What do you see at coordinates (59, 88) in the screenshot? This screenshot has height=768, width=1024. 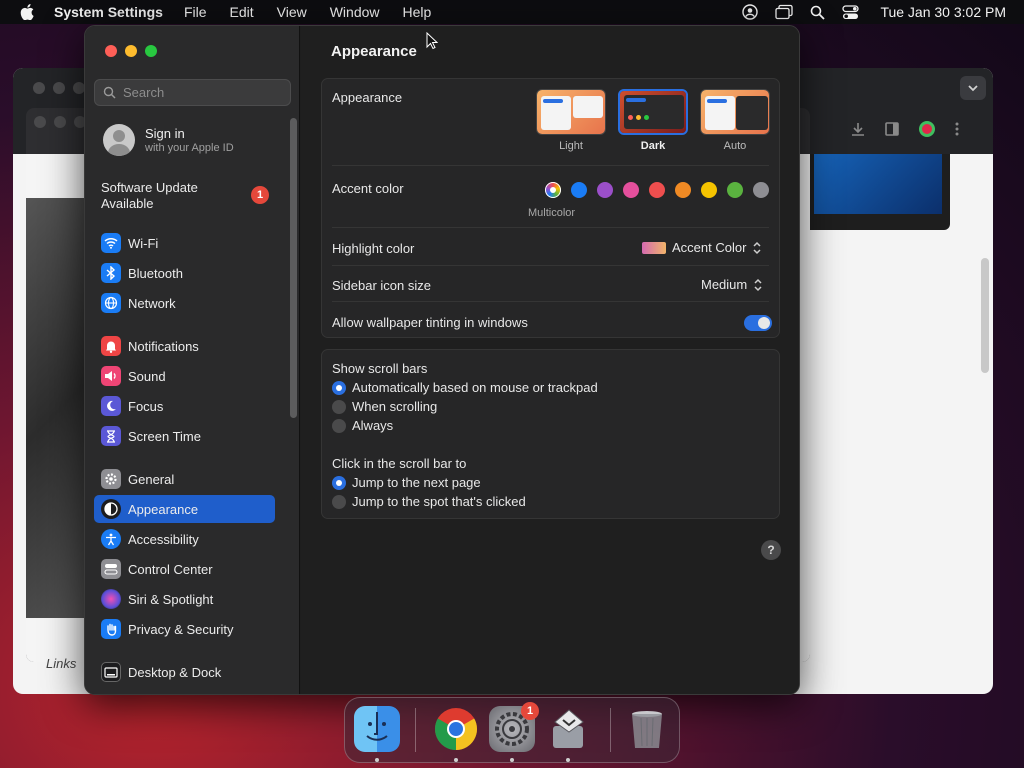 I see `background-minimize-dot` at bounding box center [59, 88].